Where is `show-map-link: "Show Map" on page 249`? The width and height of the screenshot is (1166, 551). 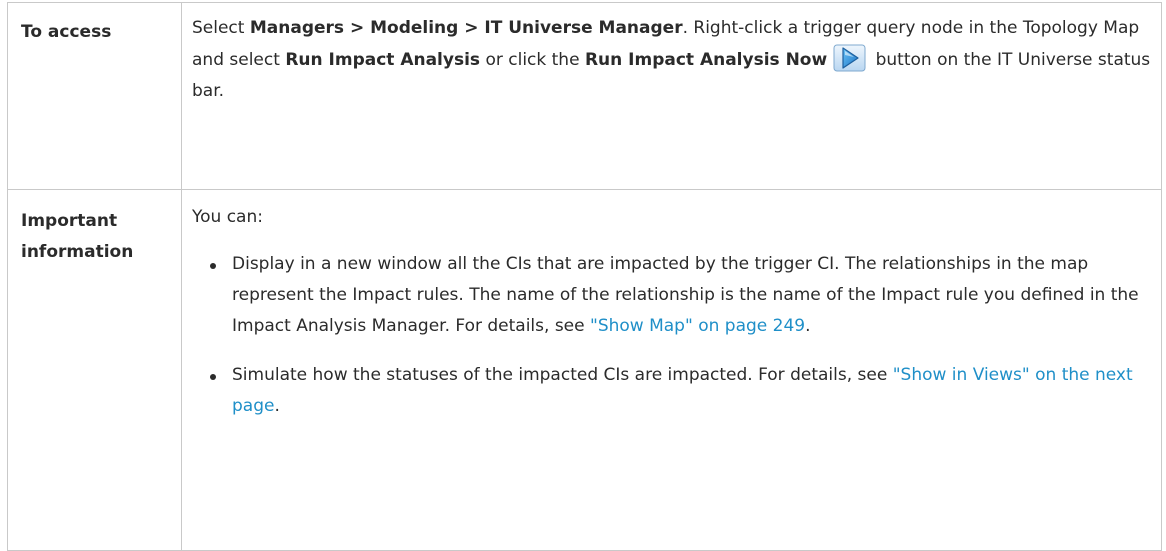
show-map-link: "Show Map" on page 249 is located at coordinates (697, 326).